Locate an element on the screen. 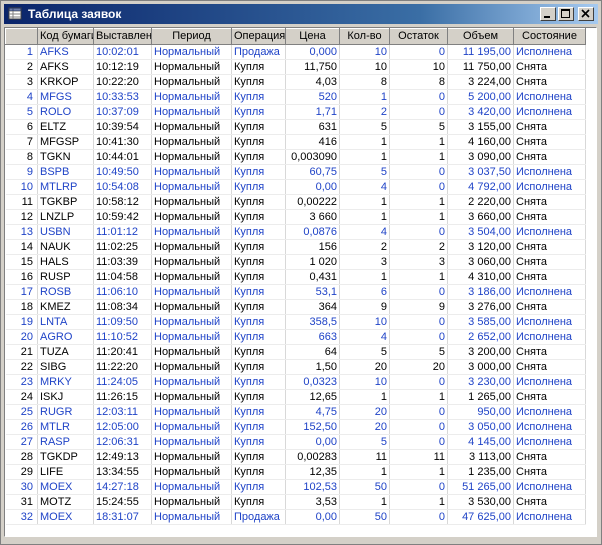  column-header-code: Код бумаги is located at coordinates (65, 36).